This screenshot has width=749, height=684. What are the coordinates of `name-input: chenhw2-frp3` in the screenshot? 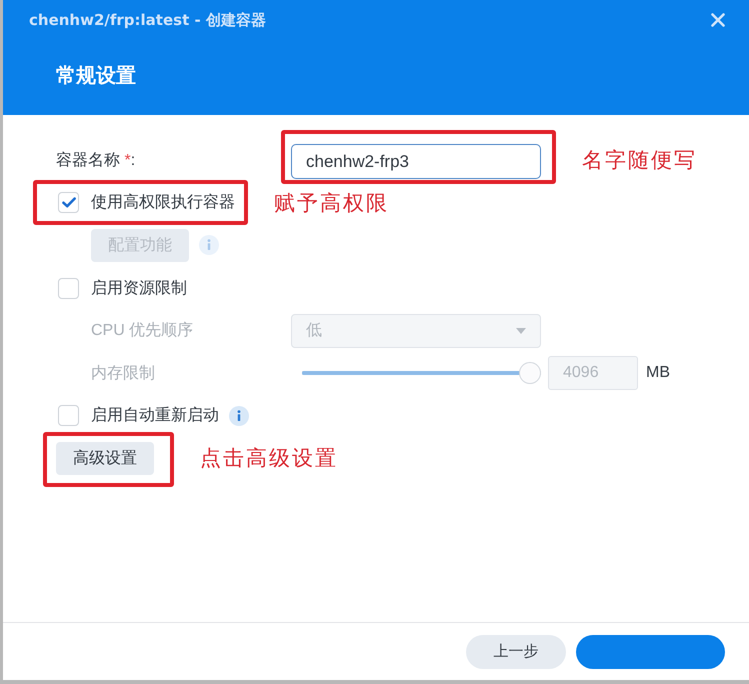 It's located at (416, 162).